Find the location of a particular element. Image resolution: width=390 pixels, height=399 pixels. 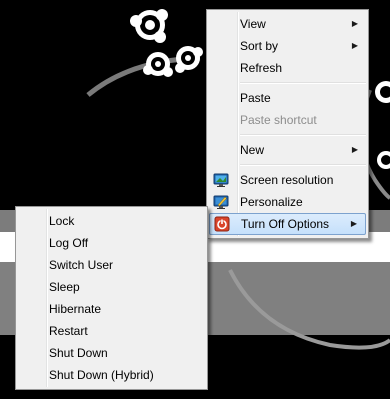

menu-item-label: Shut Down (Hybrid) is located at coordinates (101, 375).